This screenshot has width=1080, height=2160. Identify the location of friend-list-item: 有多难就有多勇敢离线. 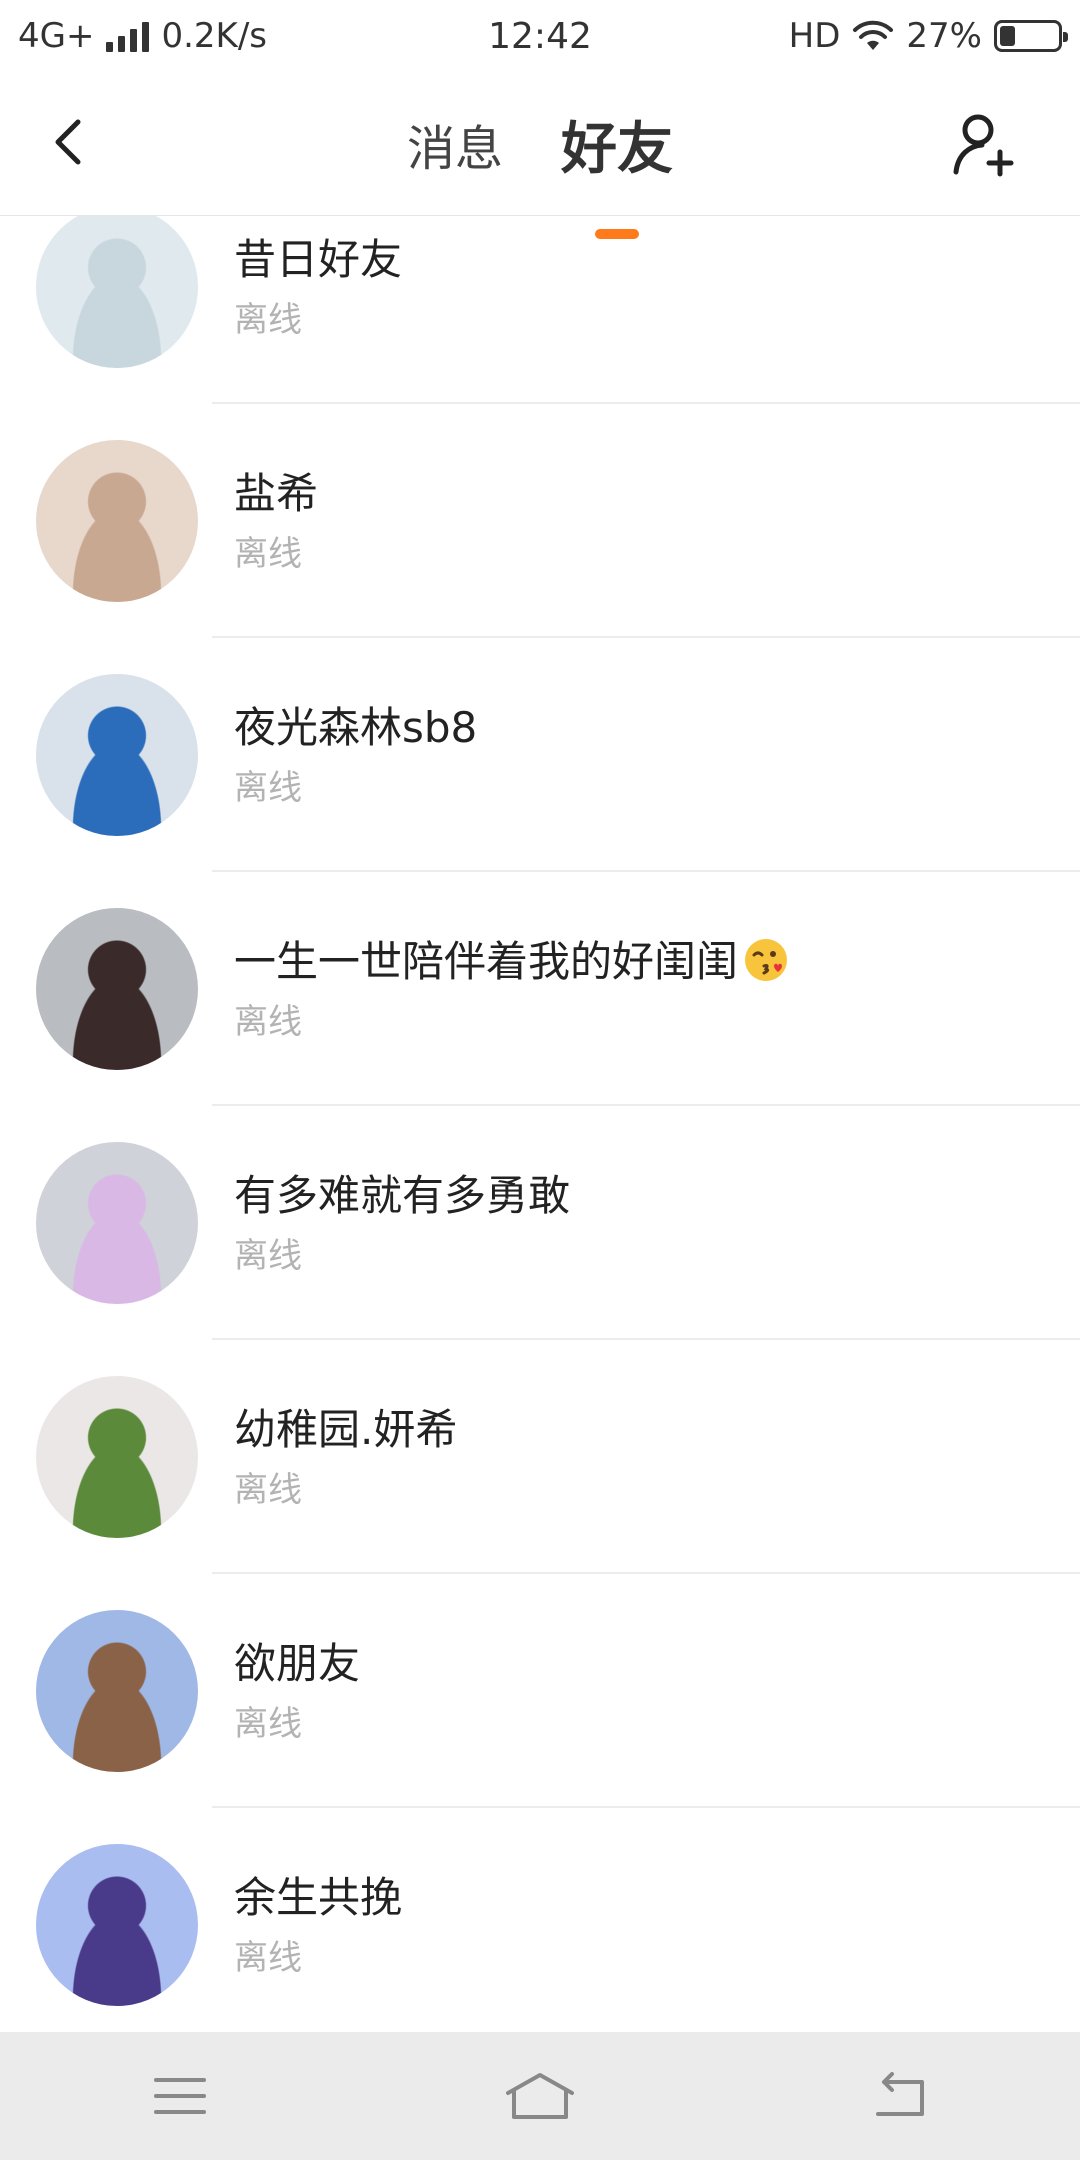
(540, 1223).